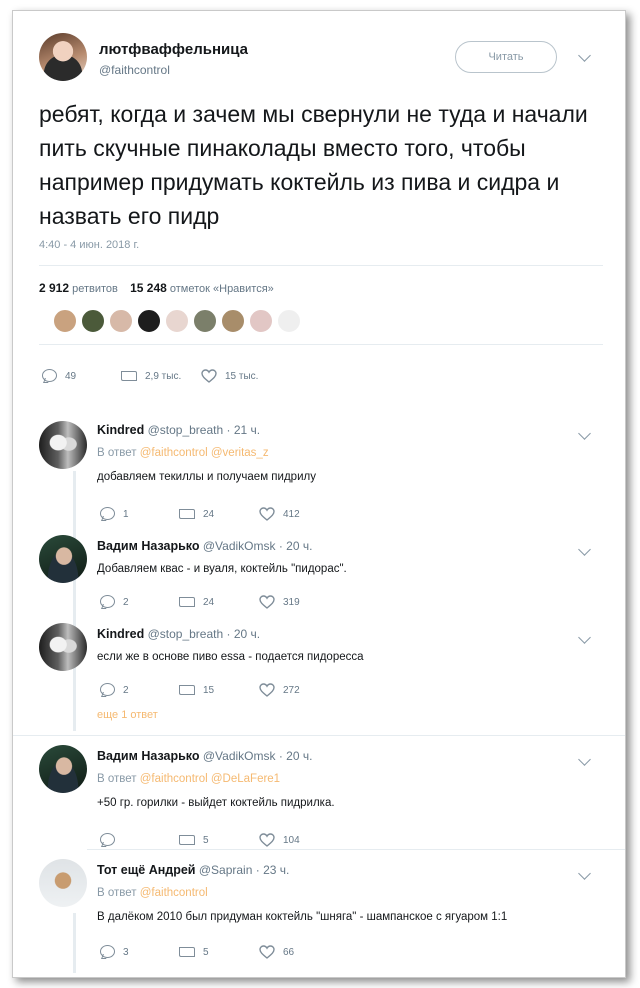  What do you see at coordinates (189, 379) in the screenshot?
I see `tweet-actions: 49 2,9 тыс. 15 тыс.` at bounding box center [189, 379].